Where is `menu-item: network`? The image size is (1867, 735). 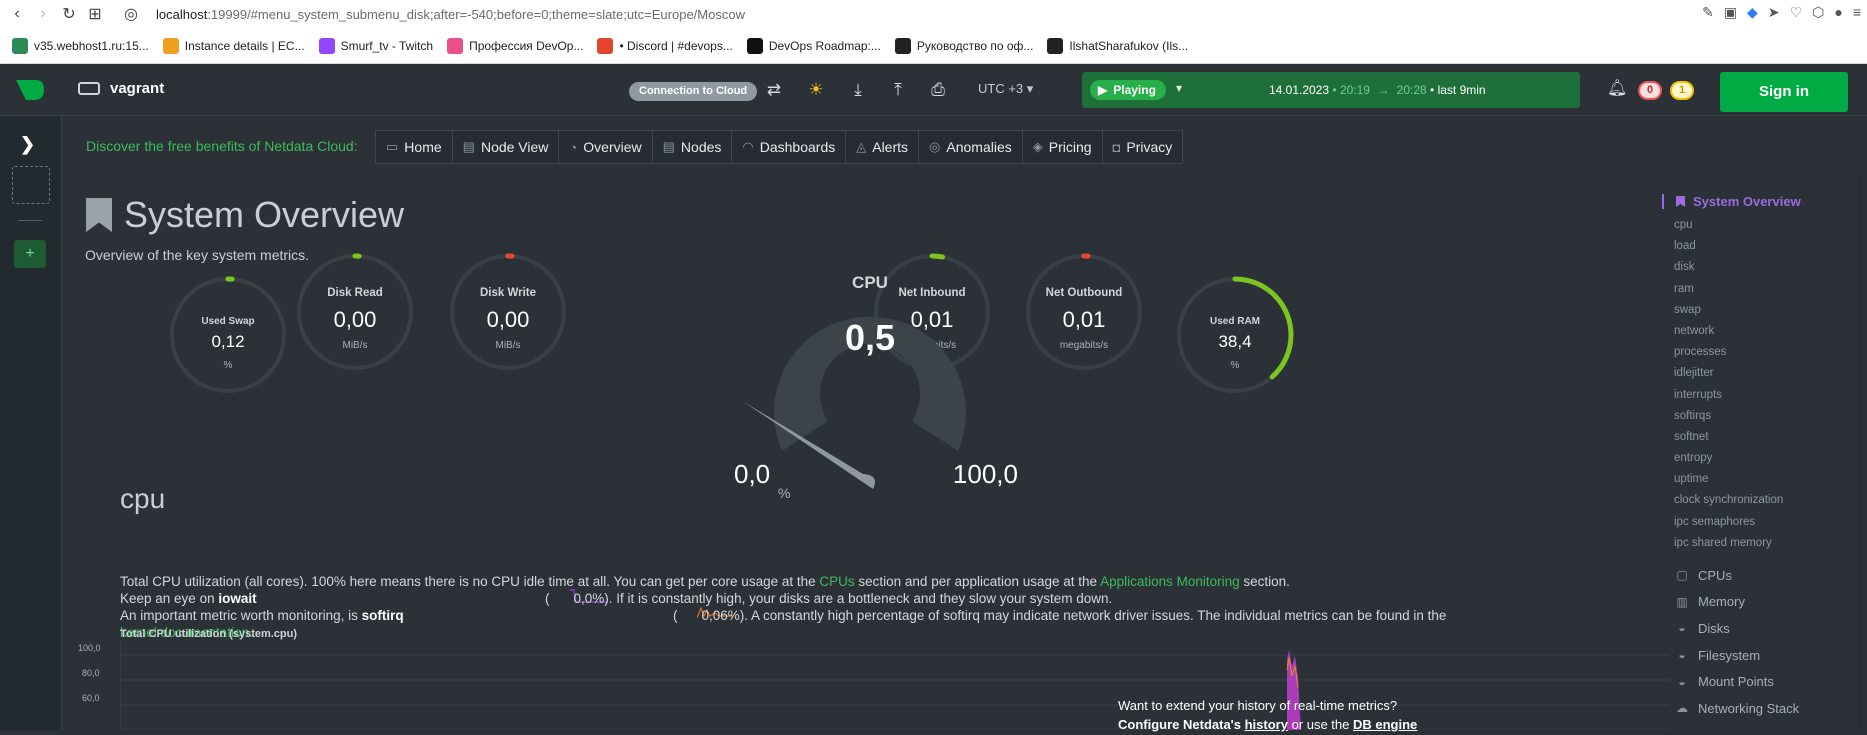
menu-item: network is located at coordinates (1762, 331).